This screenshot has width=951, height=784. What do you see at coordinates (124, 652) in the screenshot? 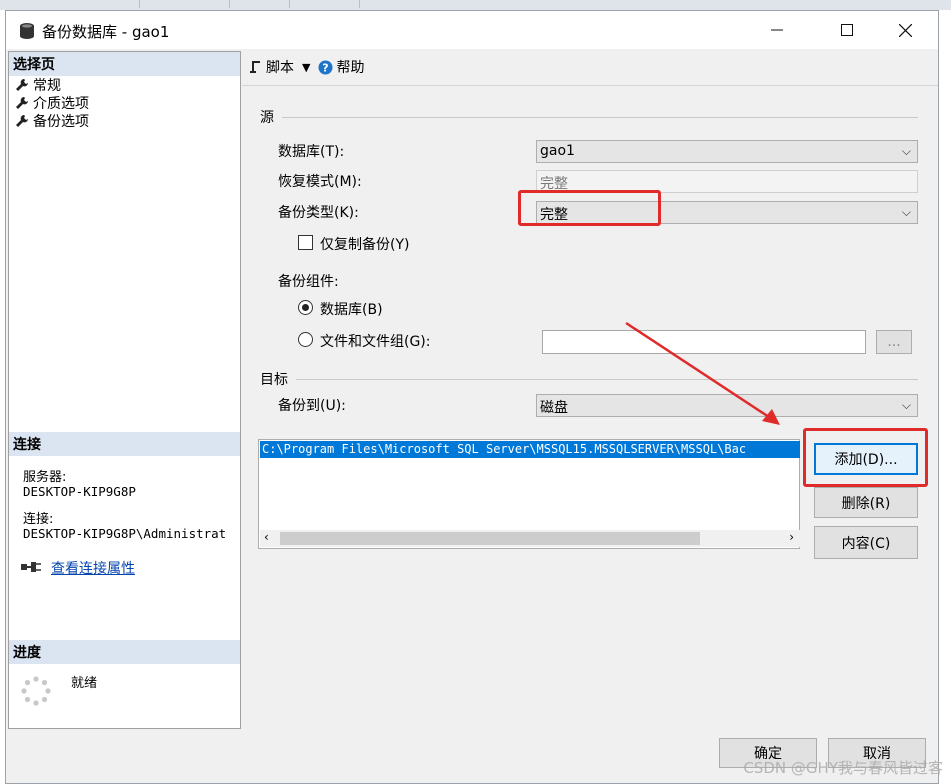
I see `progress-header: 进度` at bounding box center [124, 652].